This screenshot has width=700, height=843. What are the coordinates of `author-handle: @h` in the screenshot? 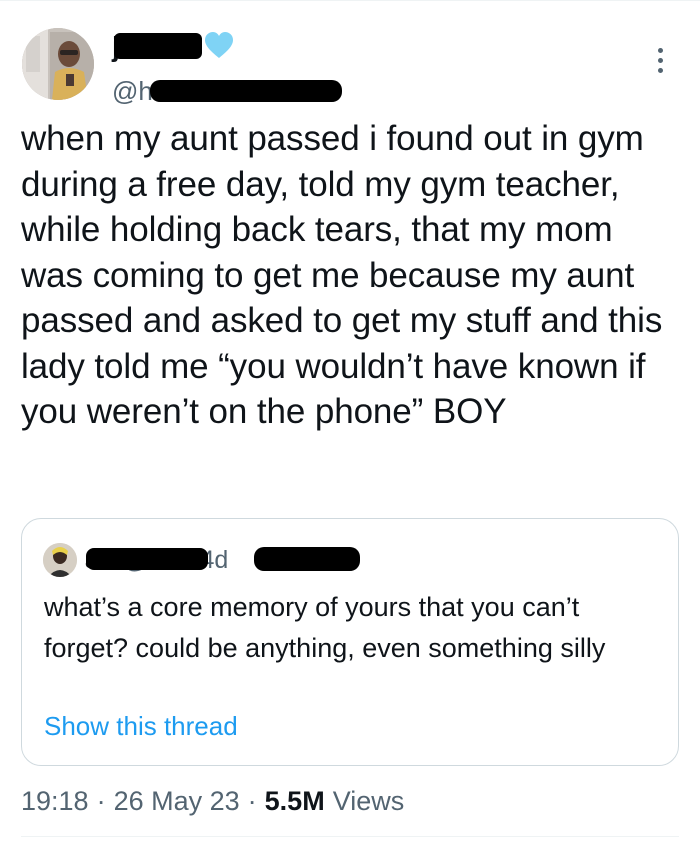 It's located at (132, 91).